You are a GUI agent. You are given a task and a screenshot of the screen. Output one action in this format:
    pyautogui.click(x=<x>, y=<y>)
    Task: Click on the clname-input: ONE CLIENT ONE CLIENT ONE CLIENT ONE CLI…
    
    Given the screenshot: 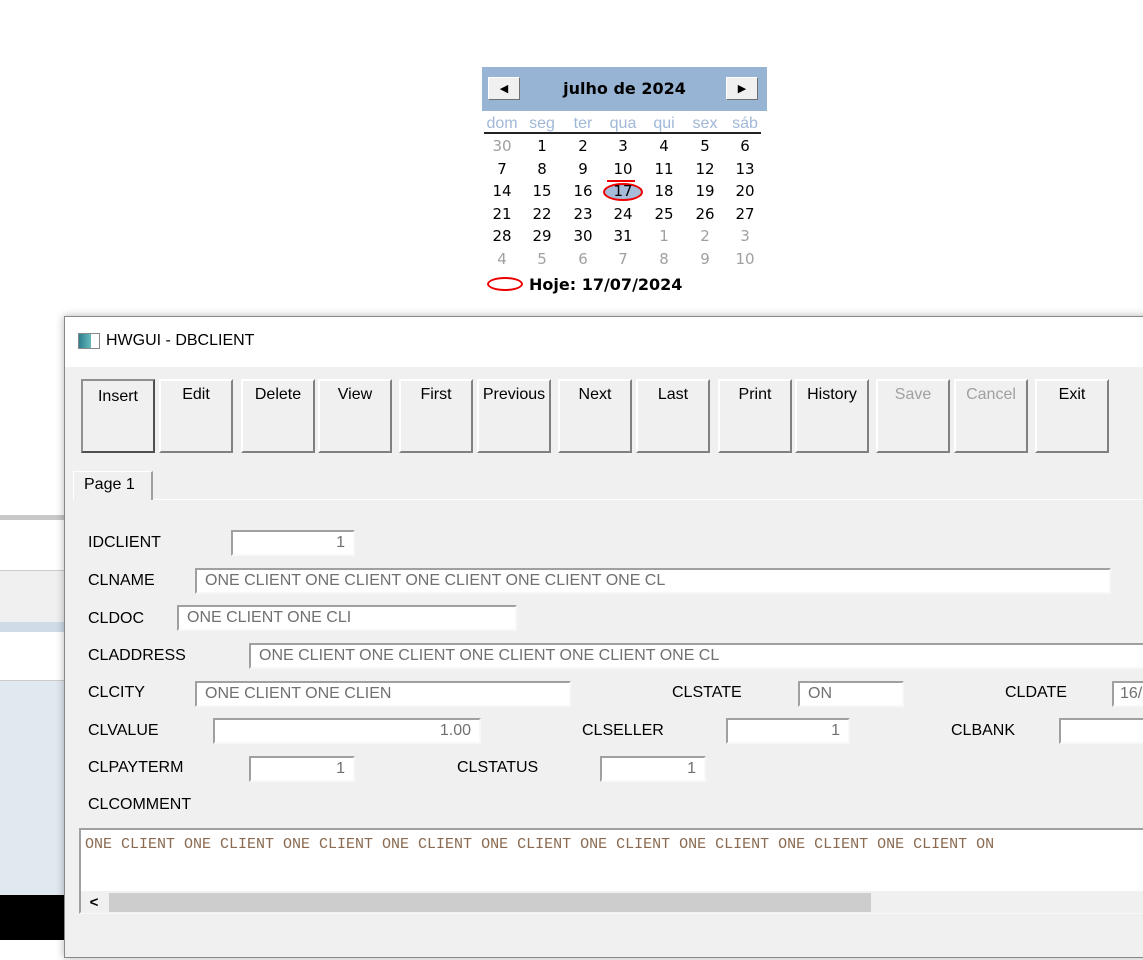 What is the action you would take?
    pyautogui.click(x=653, y=581)
    